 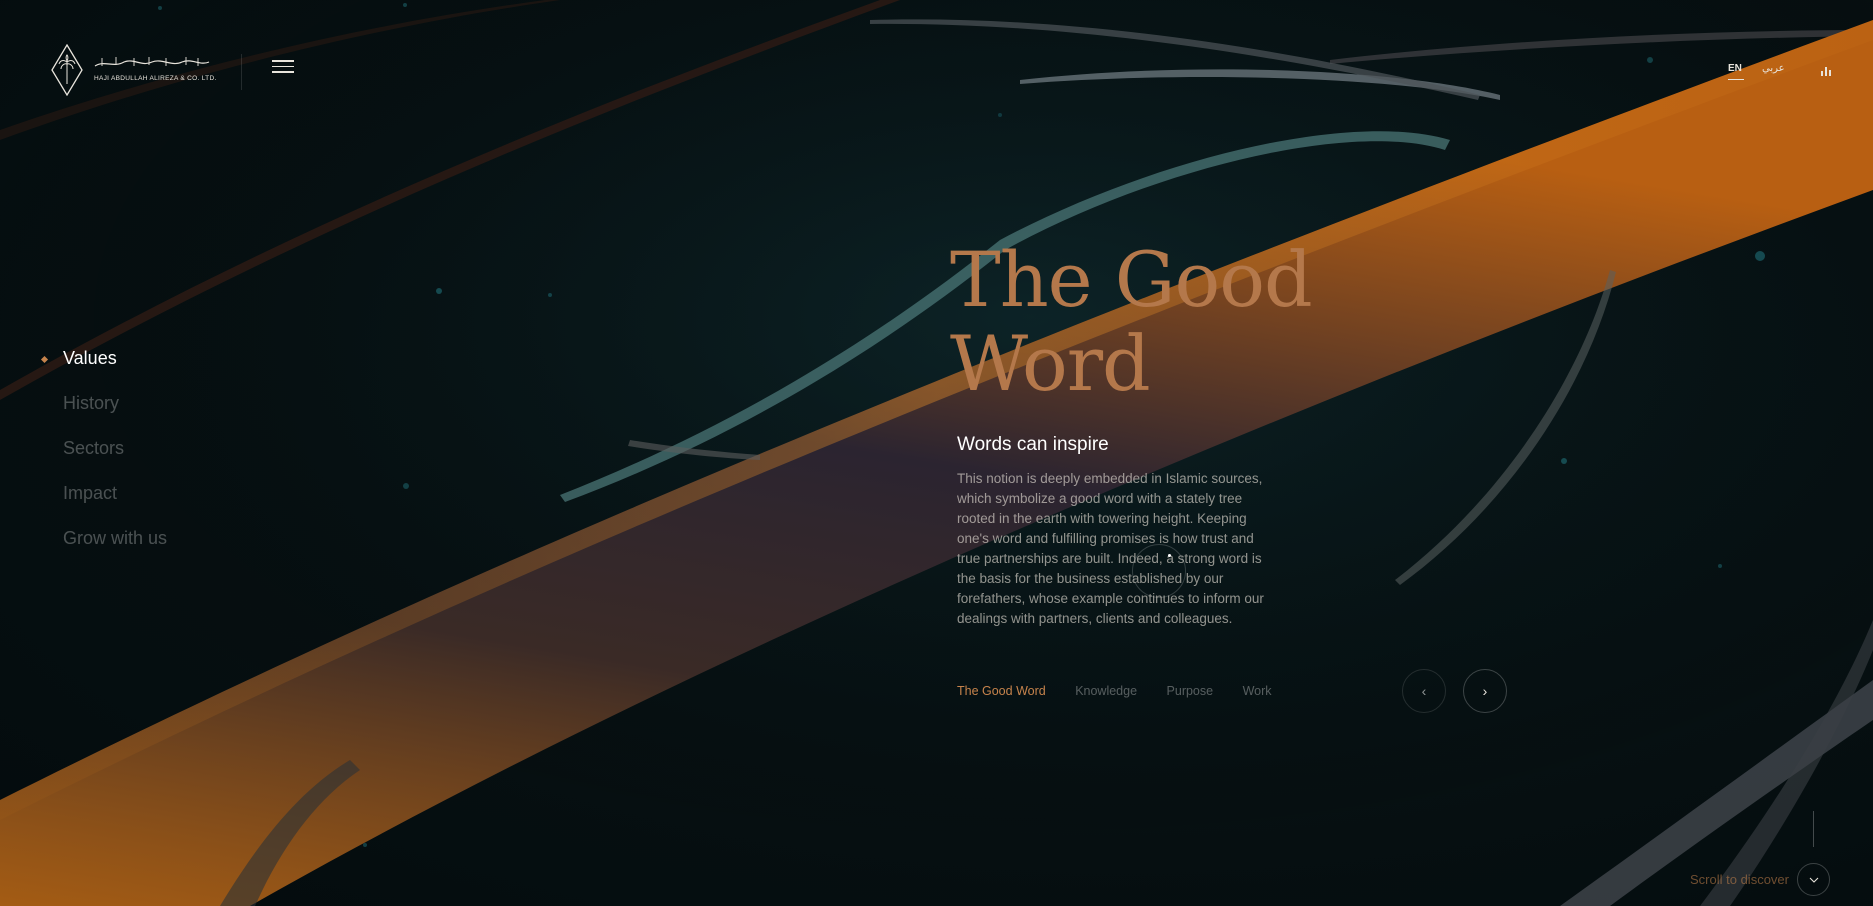 I want to click on side-nav-label: Values, so click(x=90, y=358).